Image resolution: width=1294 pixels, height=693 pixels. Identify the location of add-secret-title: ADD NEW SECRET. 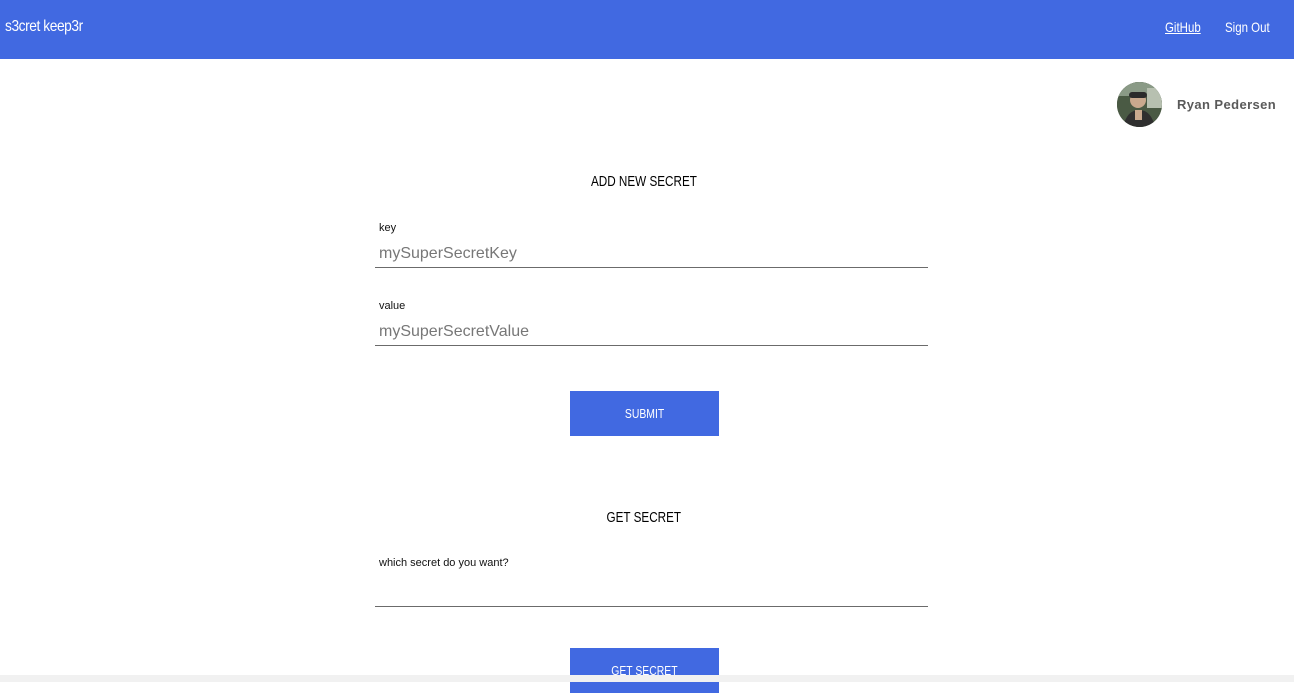
(644, 181).